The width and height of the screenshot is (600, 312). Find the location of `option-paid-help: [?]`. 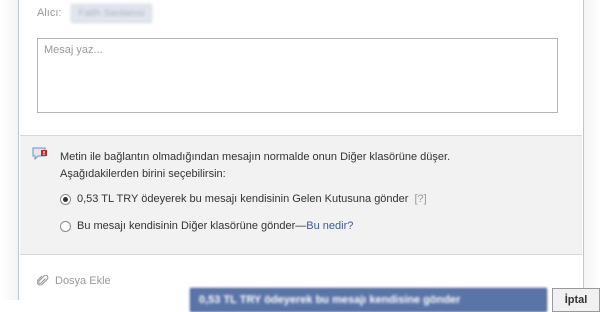

option-paid-help: [?] is located at coordinates (420, 199).